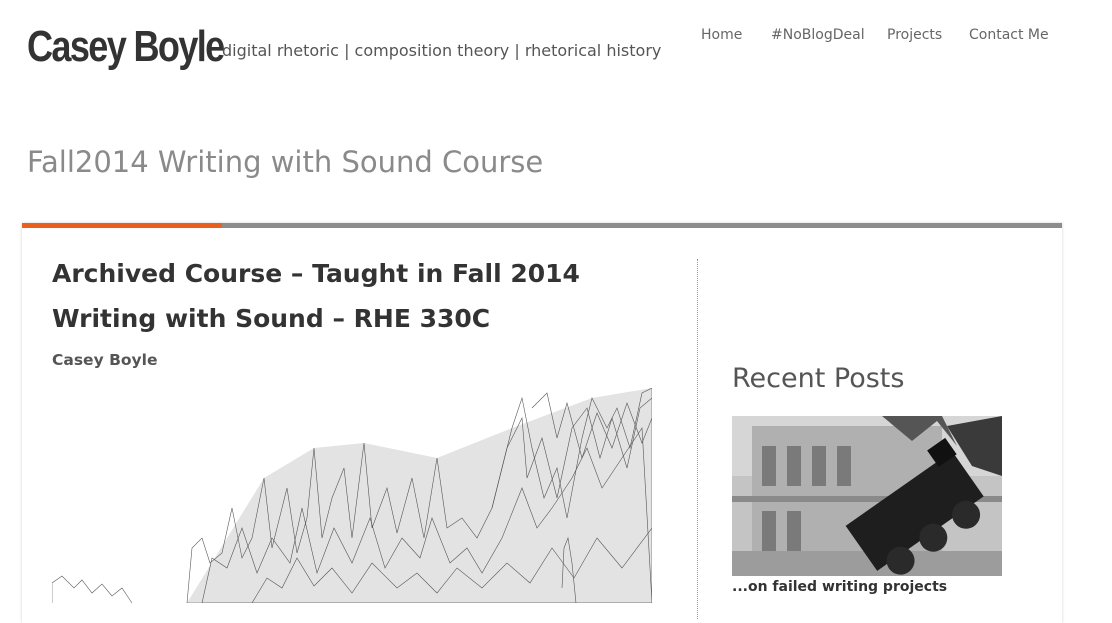 The image size is (1112, 623). I want to click on nav-item-noblogdeal: #NoBlogDeal, so click(818, 35).